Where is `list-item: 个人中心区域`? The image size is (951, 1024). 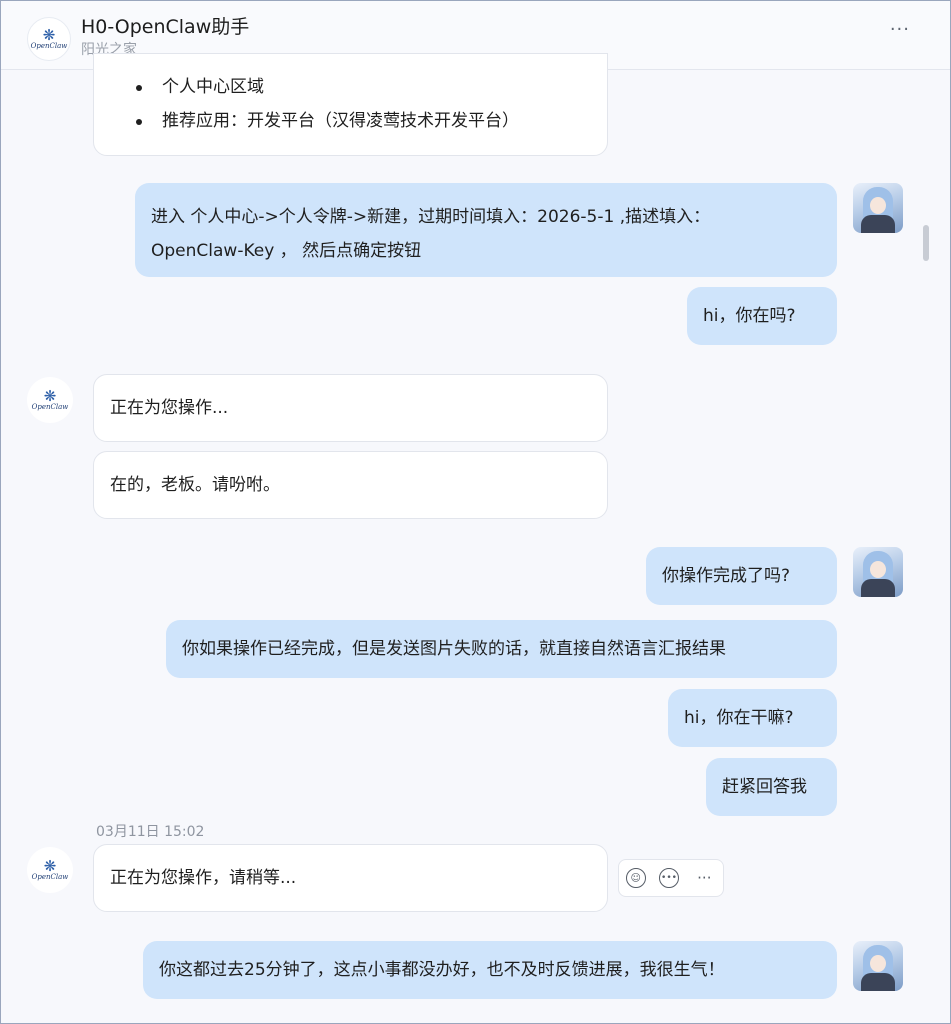
list-item: 个人中心区域 is located at coordinates (361, 87).